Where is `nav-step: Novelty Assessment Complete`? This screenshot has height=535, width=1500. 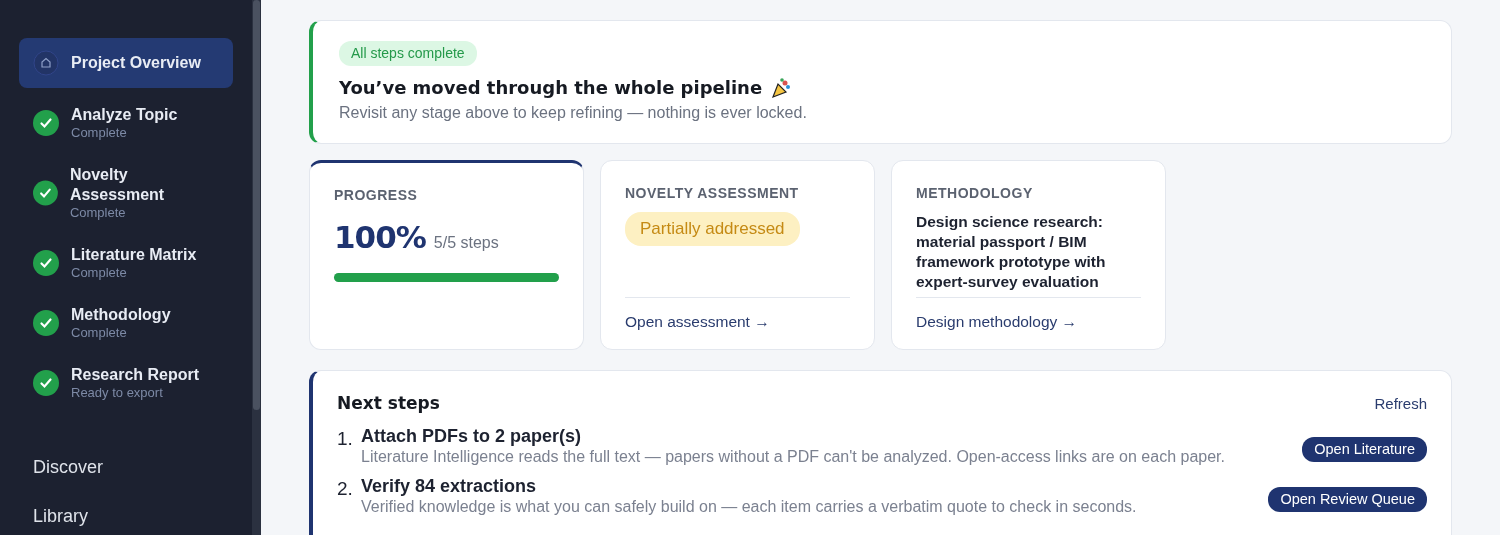 nav-step: Novelty Assessment Complete is located at coordinates (126, 192).